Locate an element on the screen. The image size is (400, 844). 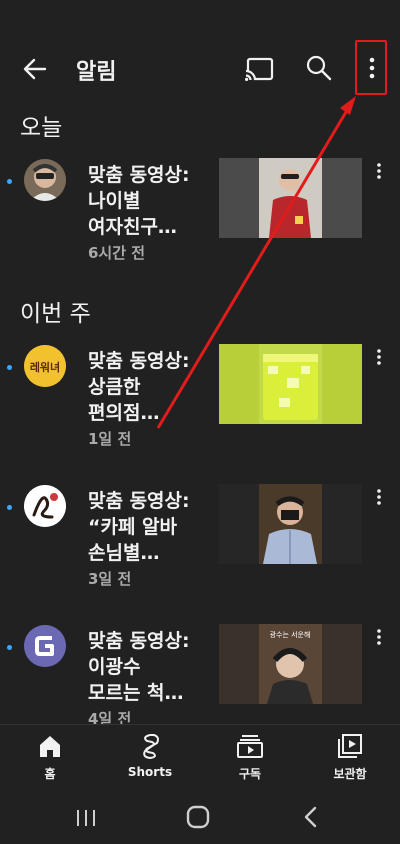
chevron-left-icon is located at coordinates (310, 817).